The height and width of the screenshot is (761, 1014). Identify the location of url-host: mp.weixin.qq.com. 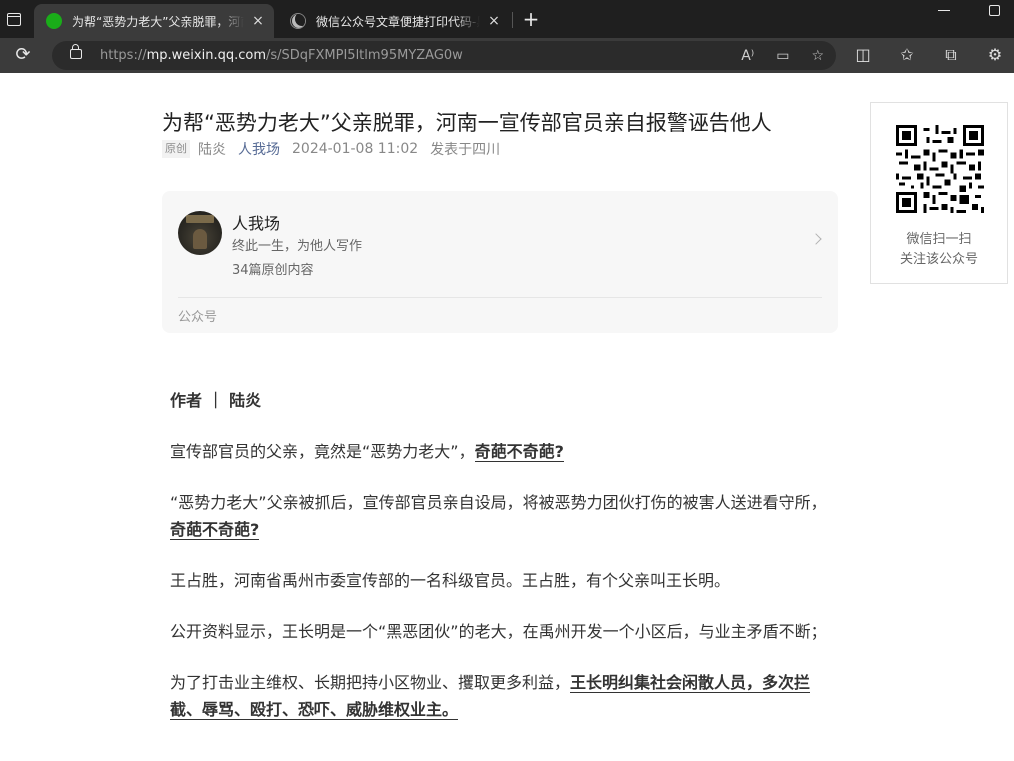
(206, 55).